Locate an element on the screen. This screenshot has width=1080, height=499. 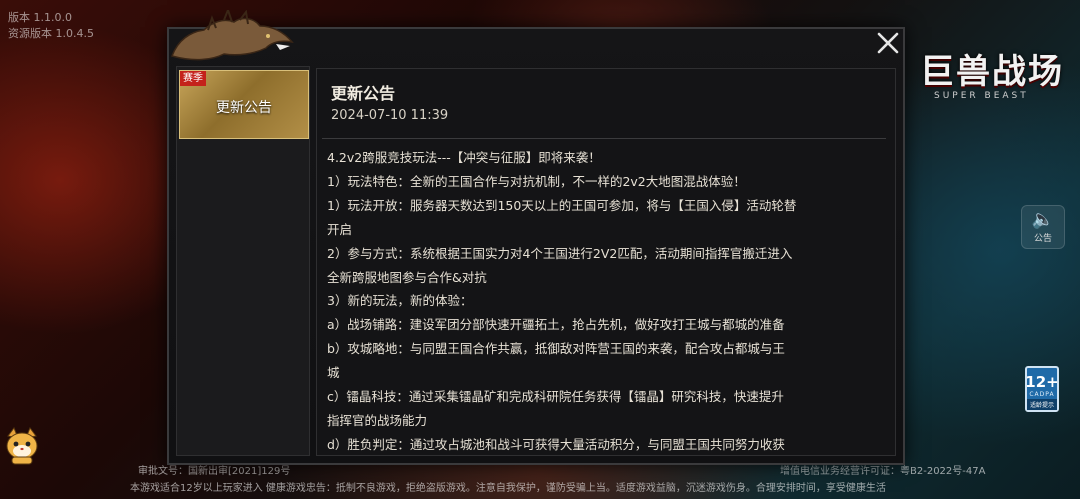
notice-line: 4.2v2跨服竞技玩法---【冲突与征服】即将来袭！ is located at coordinates (464, 157).